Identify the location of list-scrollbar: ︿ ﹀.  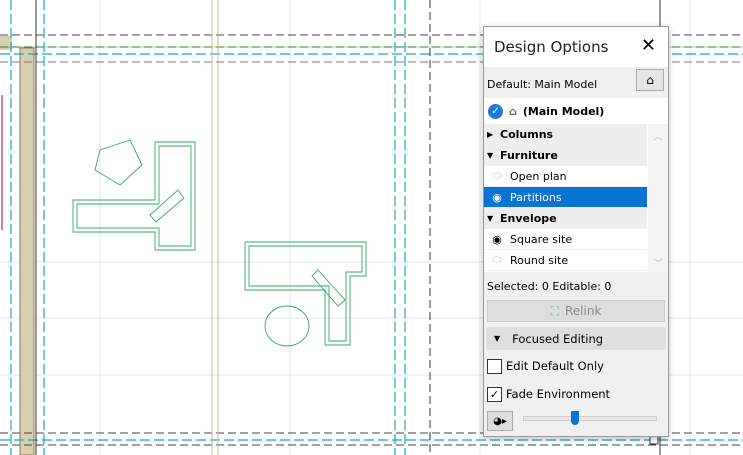
(658, 198).